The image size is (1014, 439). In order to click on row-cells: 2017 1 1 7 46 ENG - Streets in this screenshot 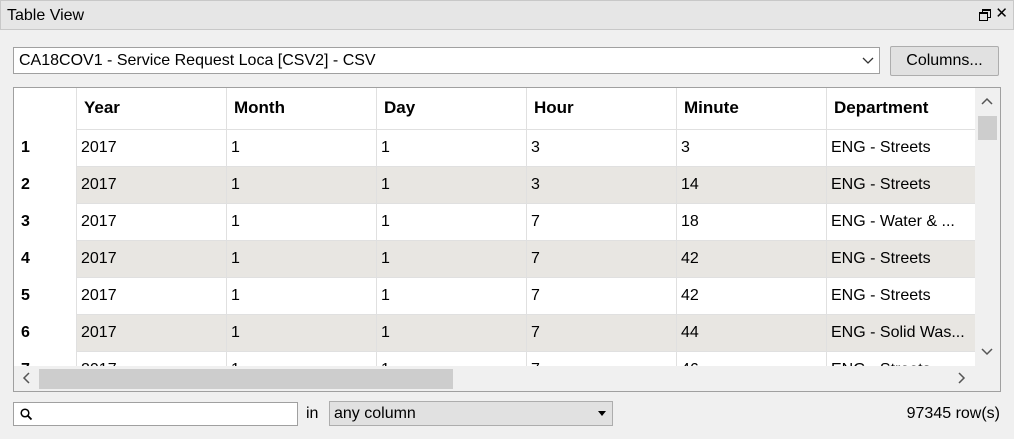, I will do `click(526, 358)`.